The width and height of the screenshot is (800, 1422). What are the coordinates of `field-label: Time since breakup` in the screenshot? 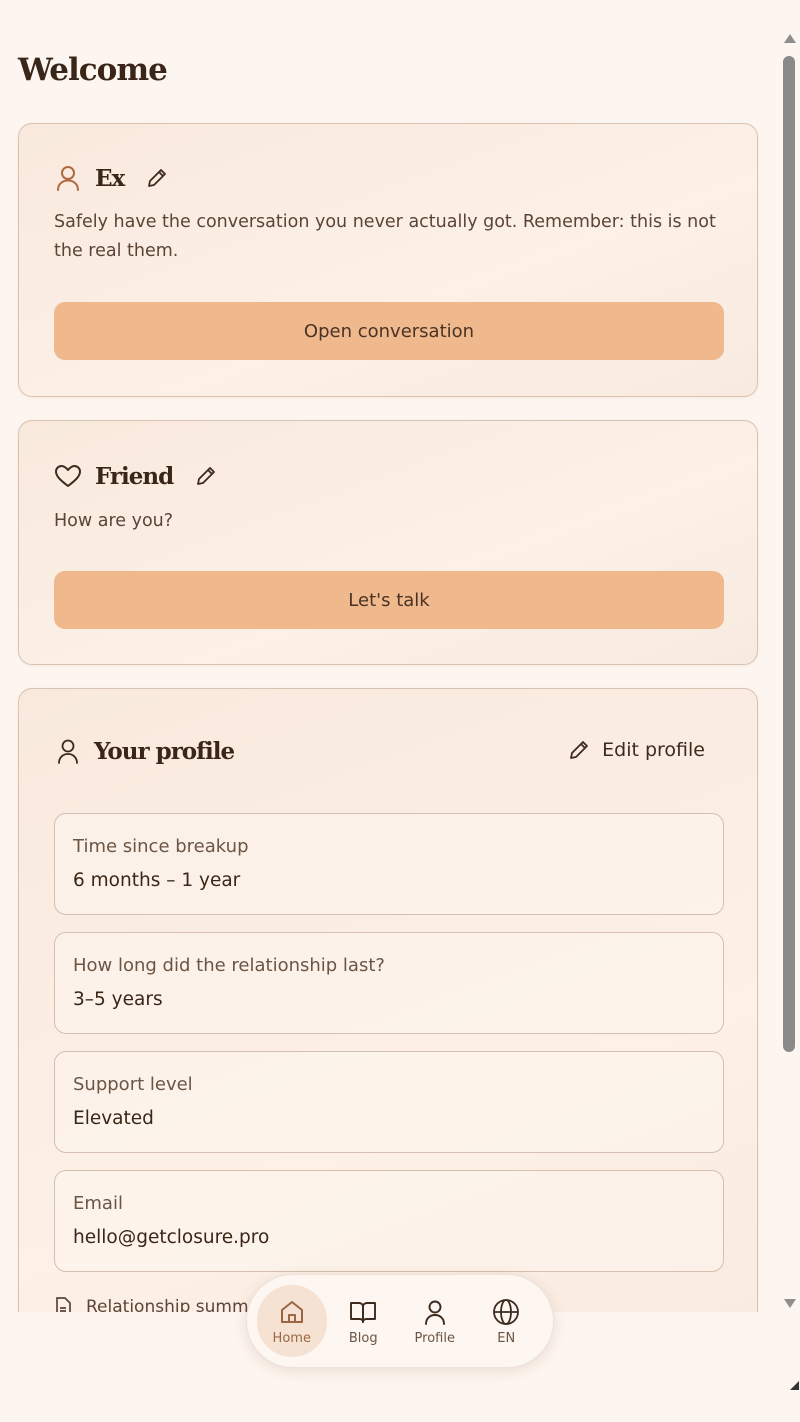 It's located at (161, 846).